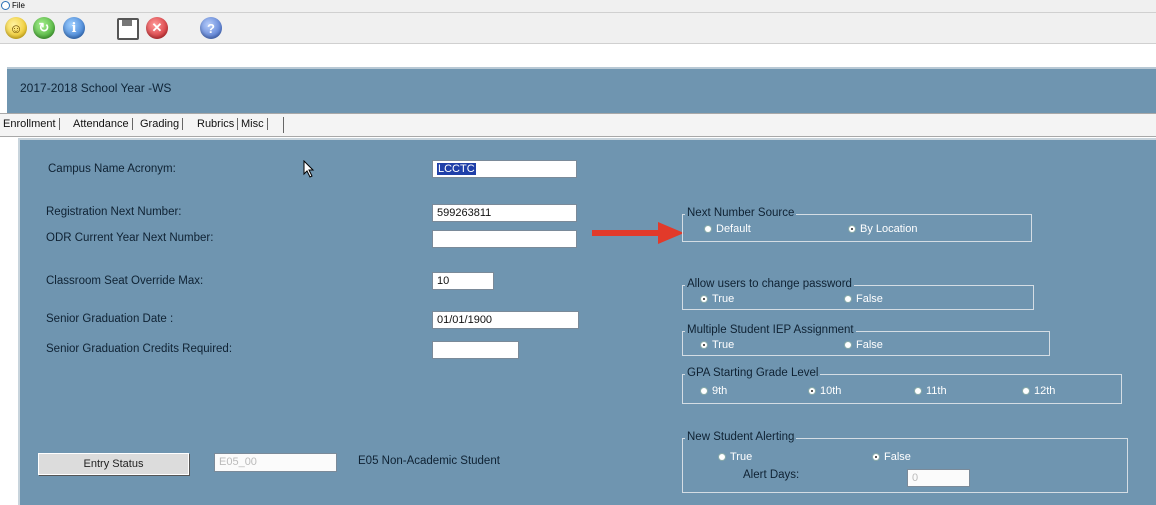 Image resolution: width=1156 pixels, height=505 pixels. Describe the element at coordinates (112, 169) in the screenshot. I see `campus-name-label: Campus Name Acronym:` at that location.